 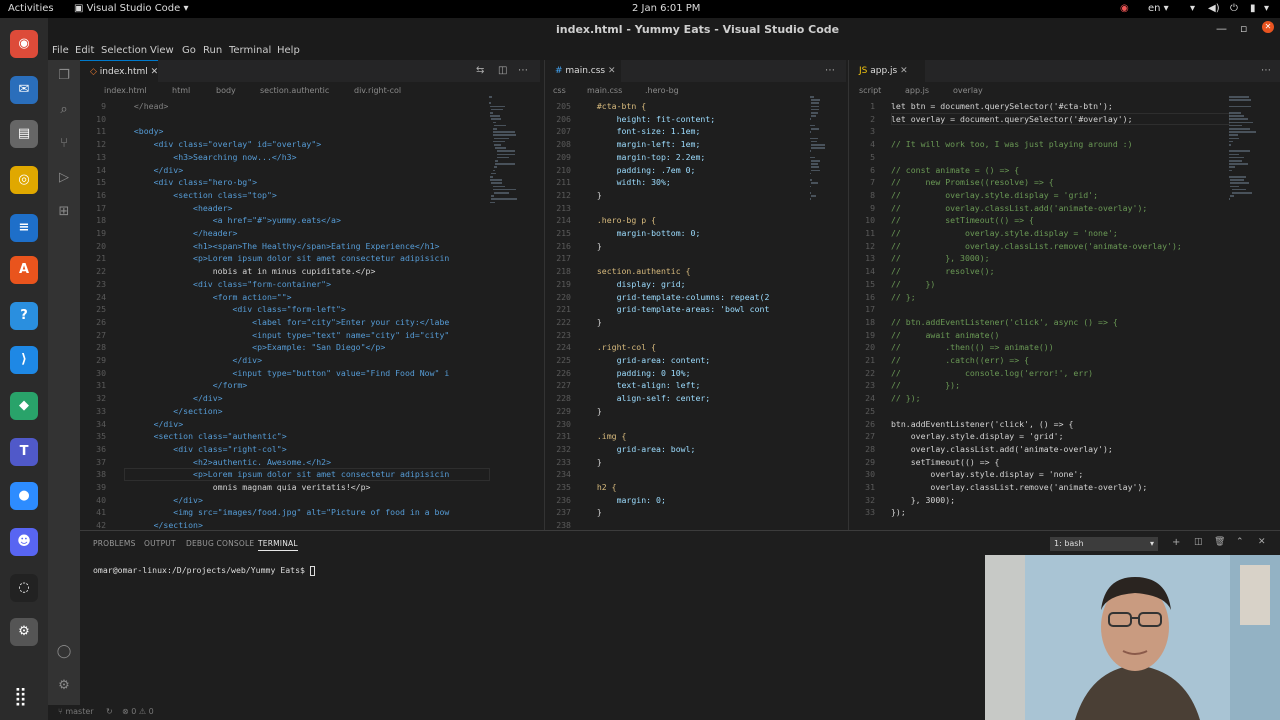 I want to click on discord-icon: ☻, so click(x=24, y=542).